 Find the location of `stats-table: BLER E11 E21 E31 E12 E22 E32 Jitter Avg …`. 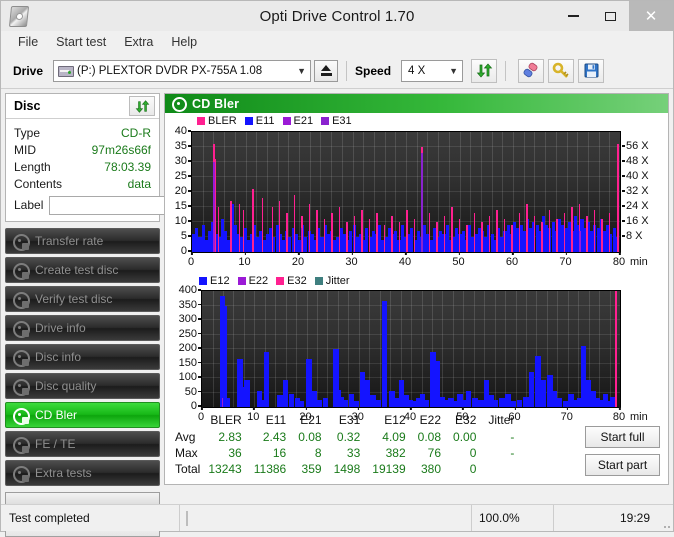

stats-table: BLER E11 E21 E31 E12 E22 E32 Jitter Avg … is located at coordinates (345, 444).